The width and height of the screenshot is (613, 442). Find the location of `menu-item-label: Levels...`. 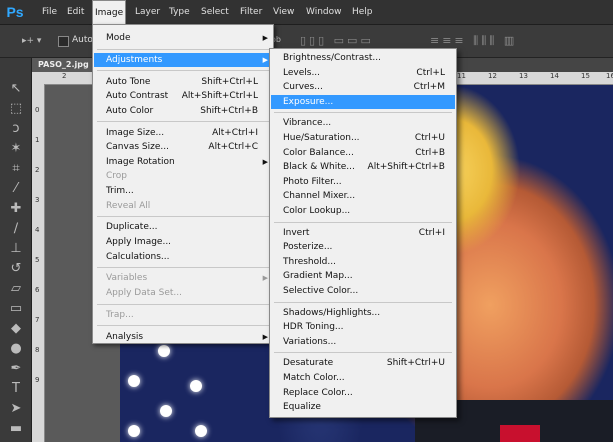

menu-item-label: Levels... is located at coordinates (302, 72).